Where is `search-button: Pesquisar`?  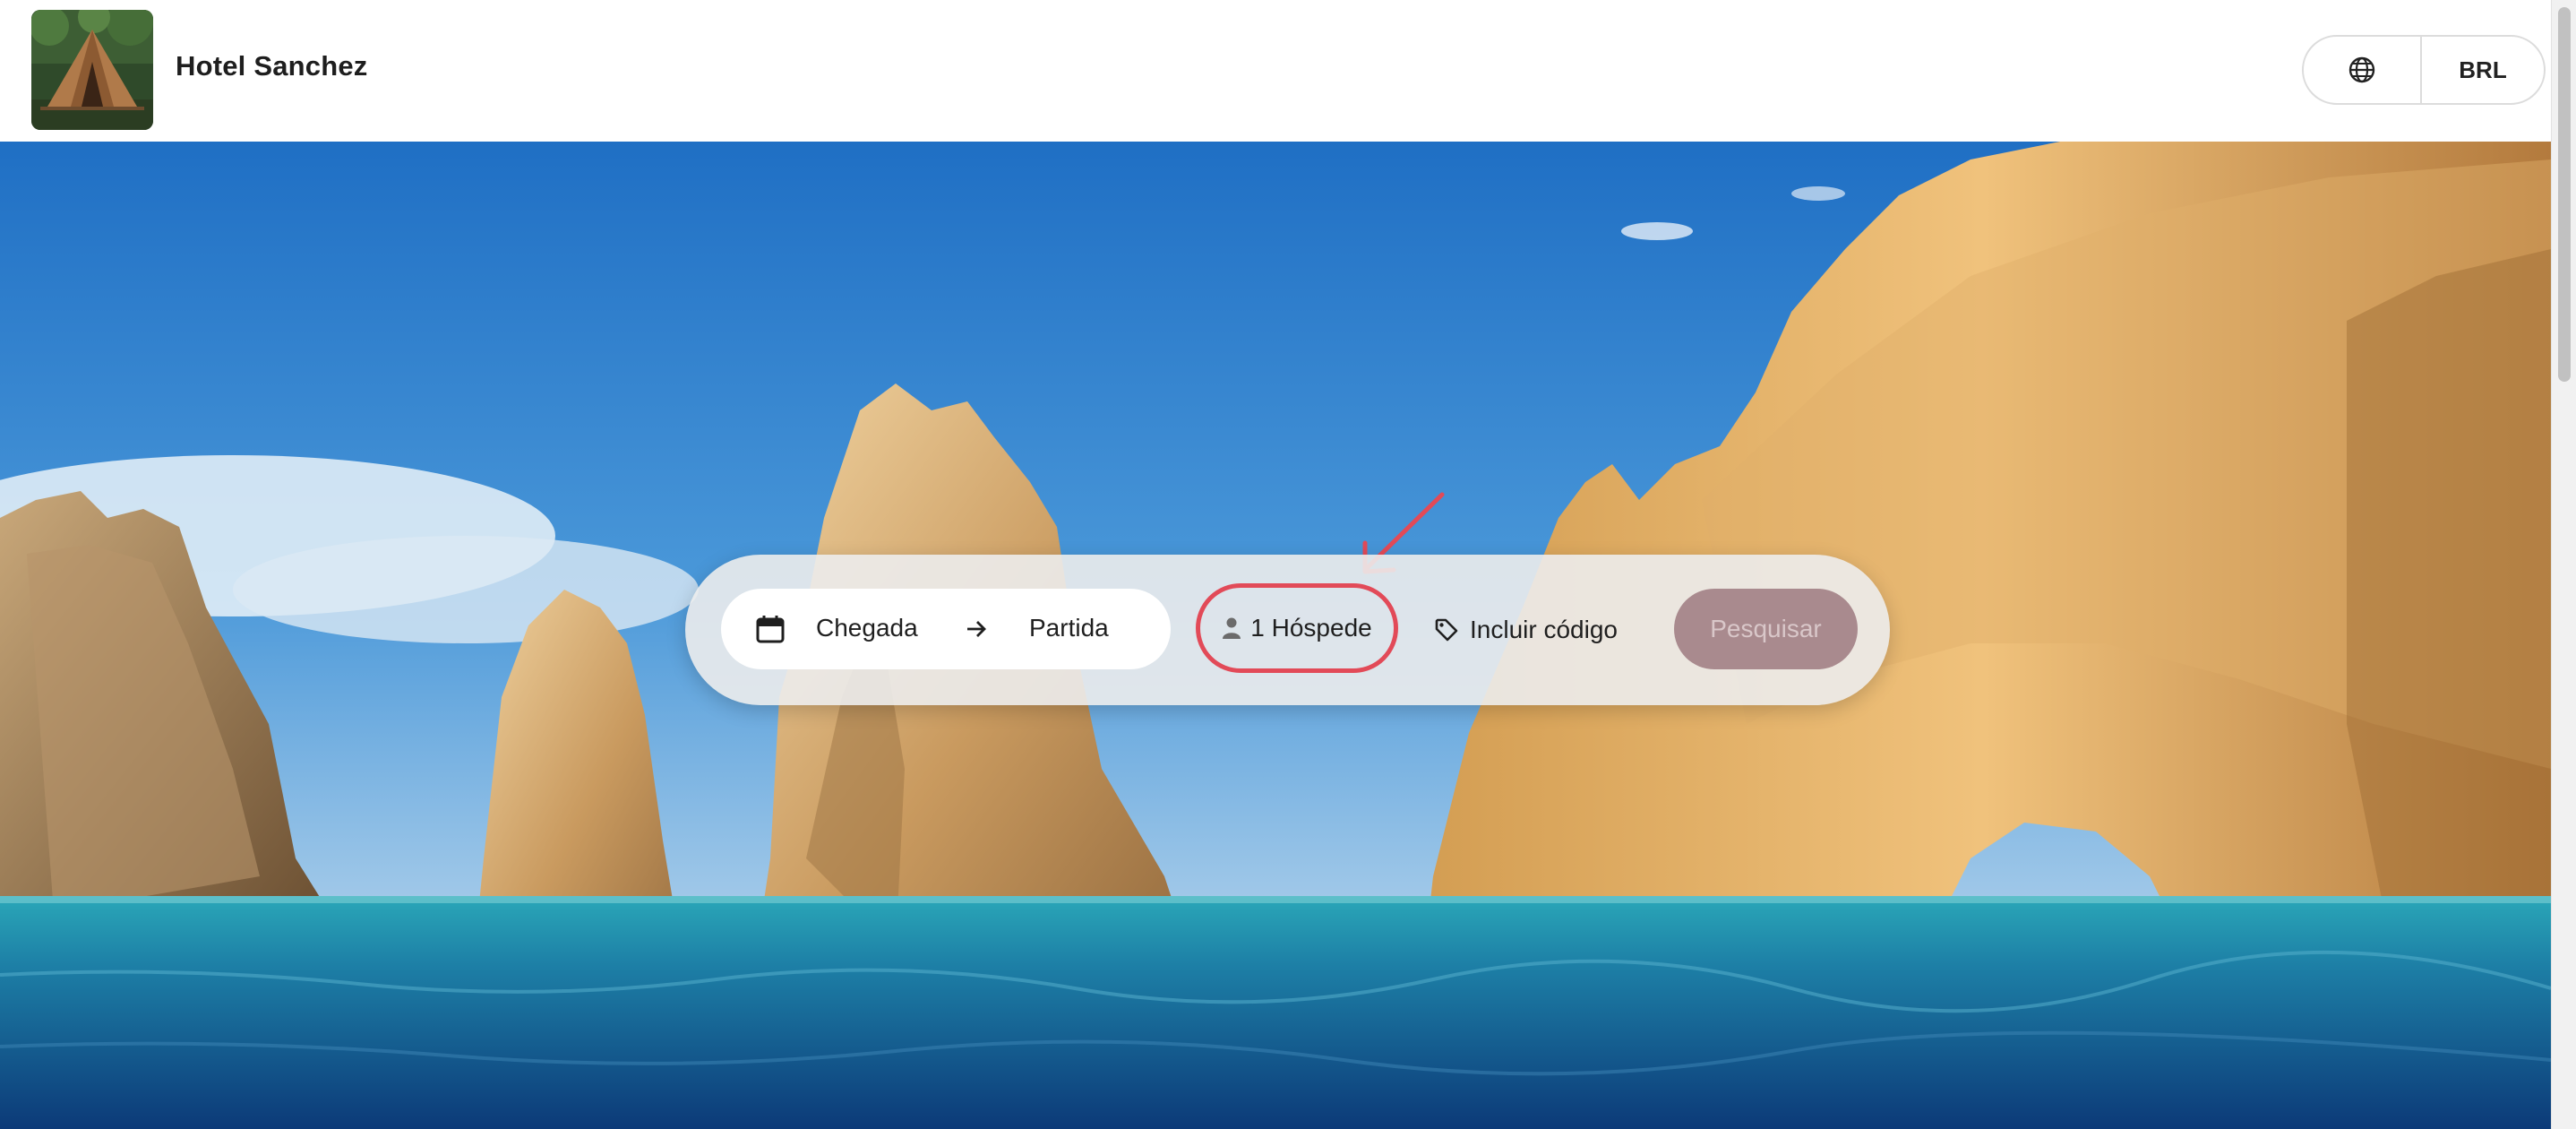 search-button: Pesquisar is located at coordinates (1766, 629).